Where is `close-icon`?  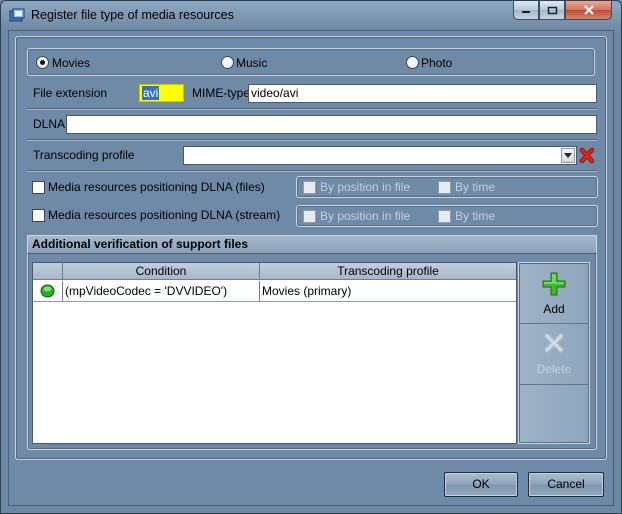
close-icon is located at coordinates (588, 9).